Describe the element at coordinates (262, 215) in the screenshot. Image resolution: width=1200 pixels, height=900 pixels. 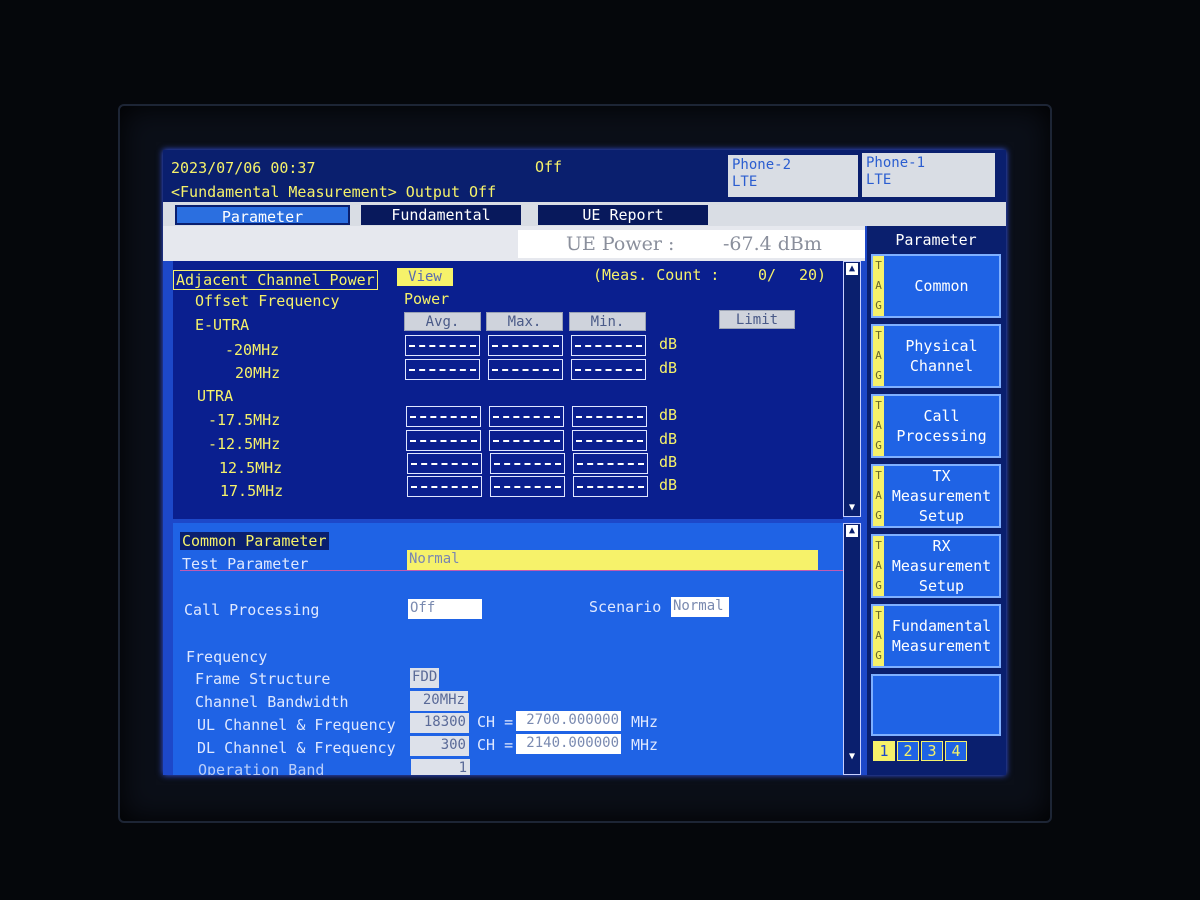
I see `tab-parameter: Parameter` at that location.